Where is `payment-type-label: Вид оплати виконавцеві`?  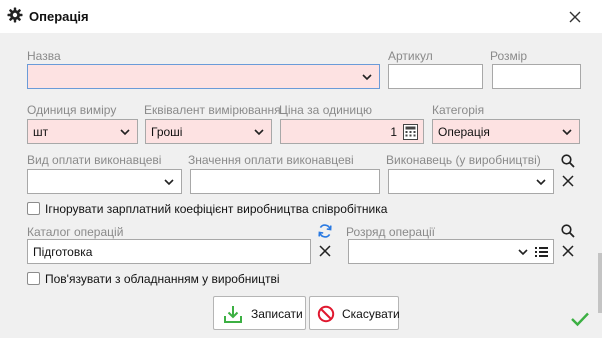 payment-type-label: Вид оплати виконавцеві is located at coordinates (94, 160).